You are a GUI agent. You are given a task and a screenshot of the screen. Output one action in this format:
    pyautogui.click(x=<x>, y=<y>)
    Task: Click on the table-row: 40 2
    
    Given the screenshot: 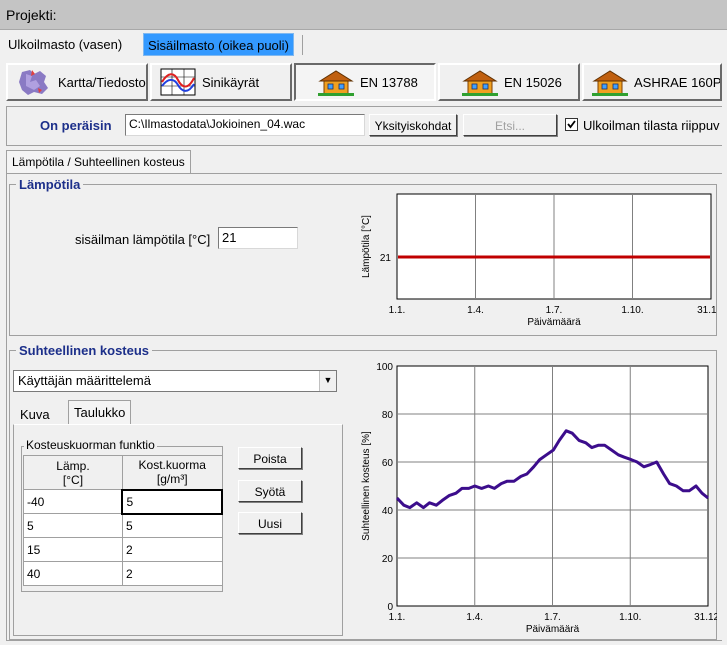 What is the action you would take?
    pyautogui.click(x=123, y=573)
    